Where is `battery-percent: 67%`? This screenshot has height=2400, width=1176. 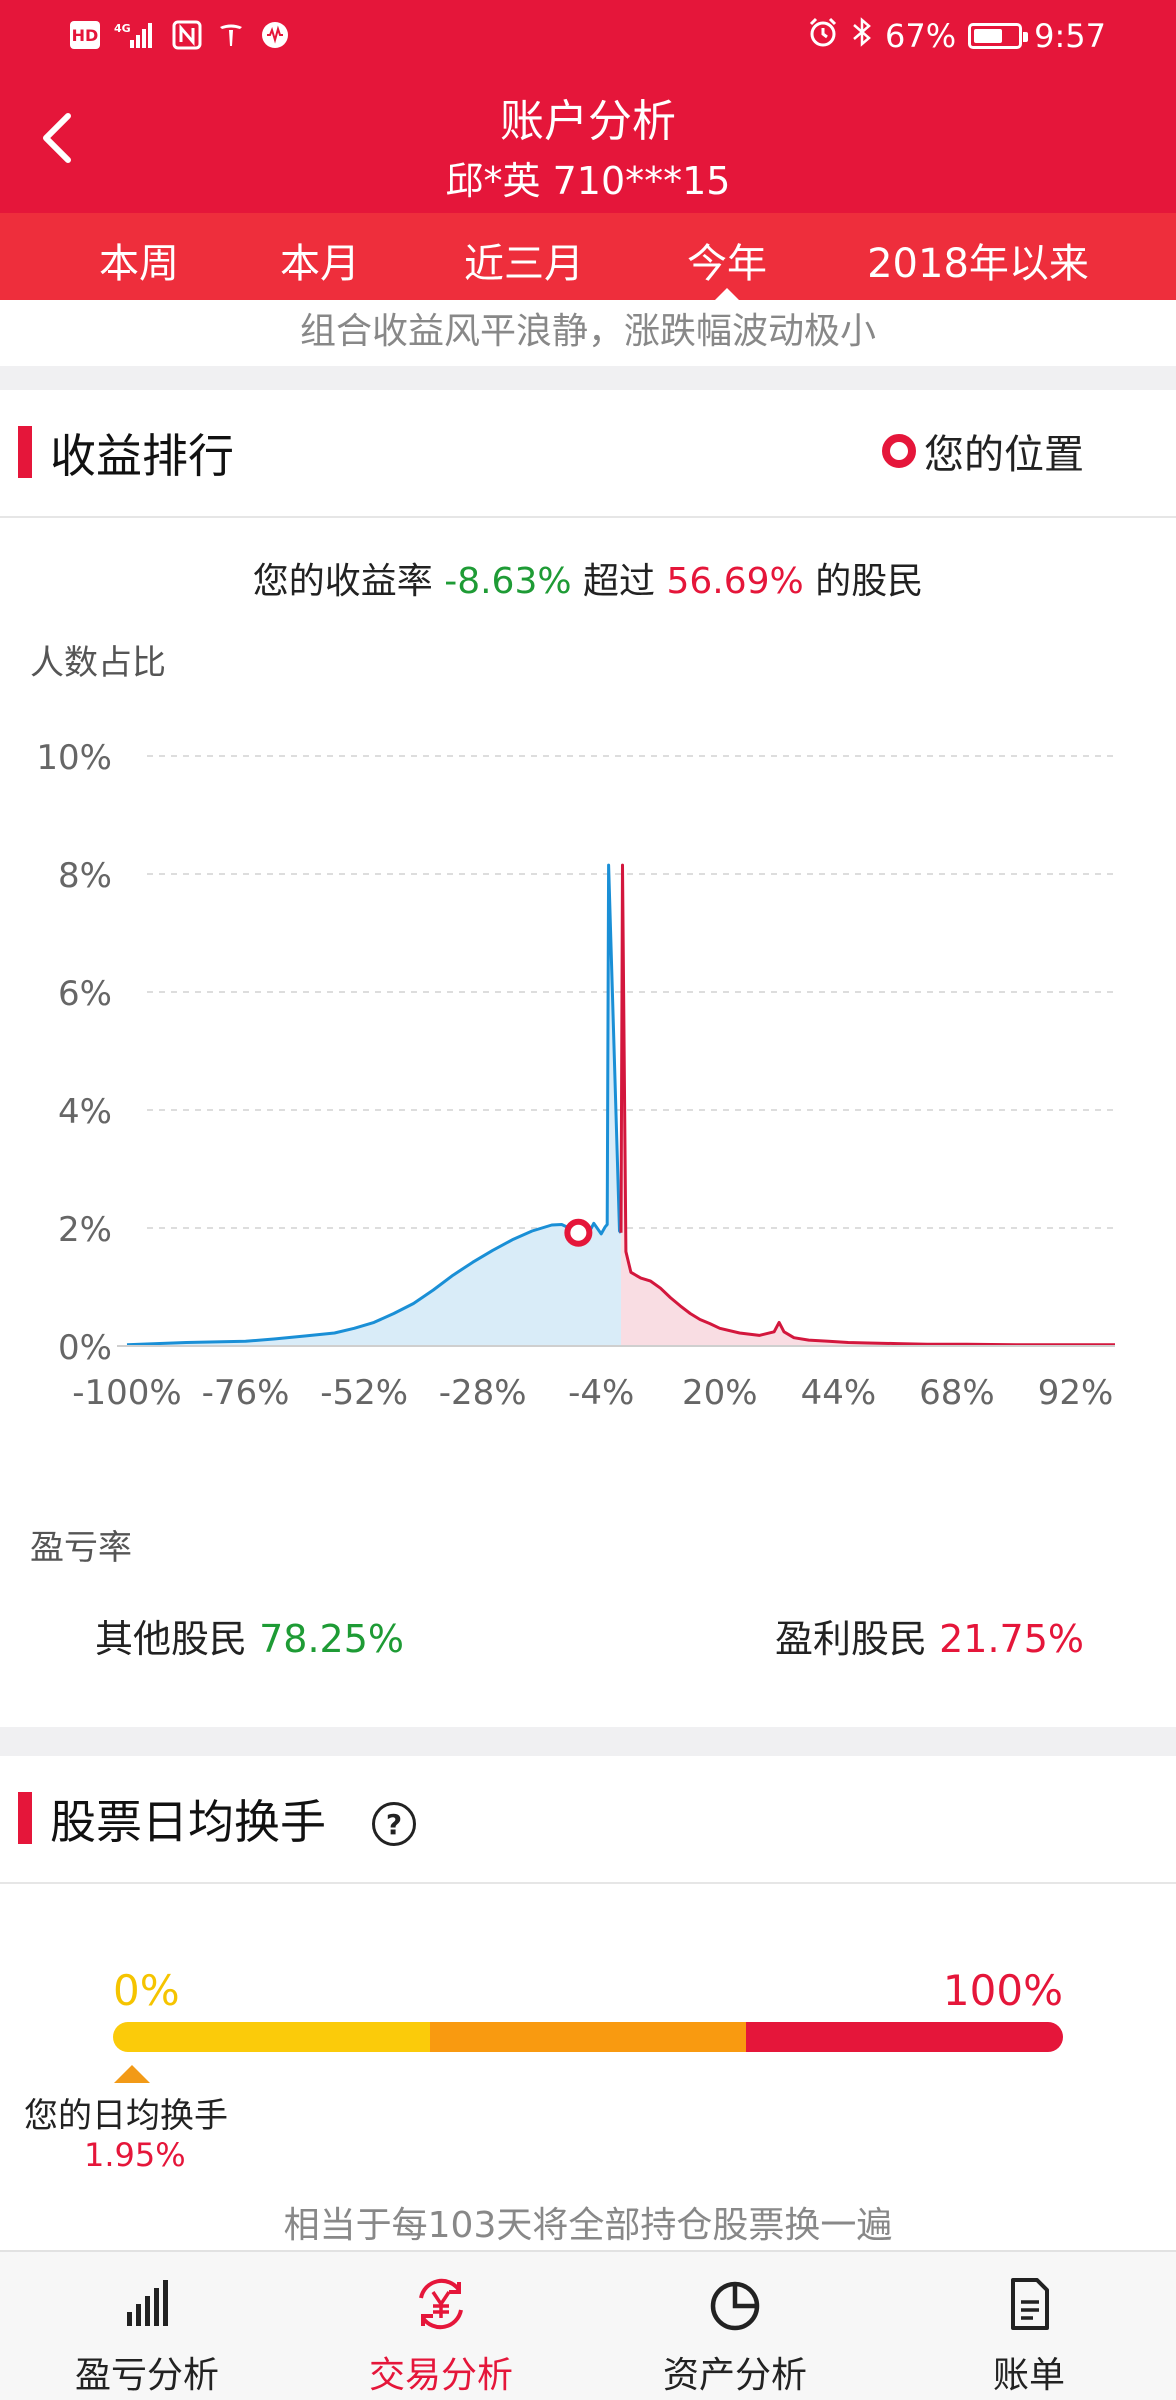 battery-percent: 67% is located at coordinates (921, 36).